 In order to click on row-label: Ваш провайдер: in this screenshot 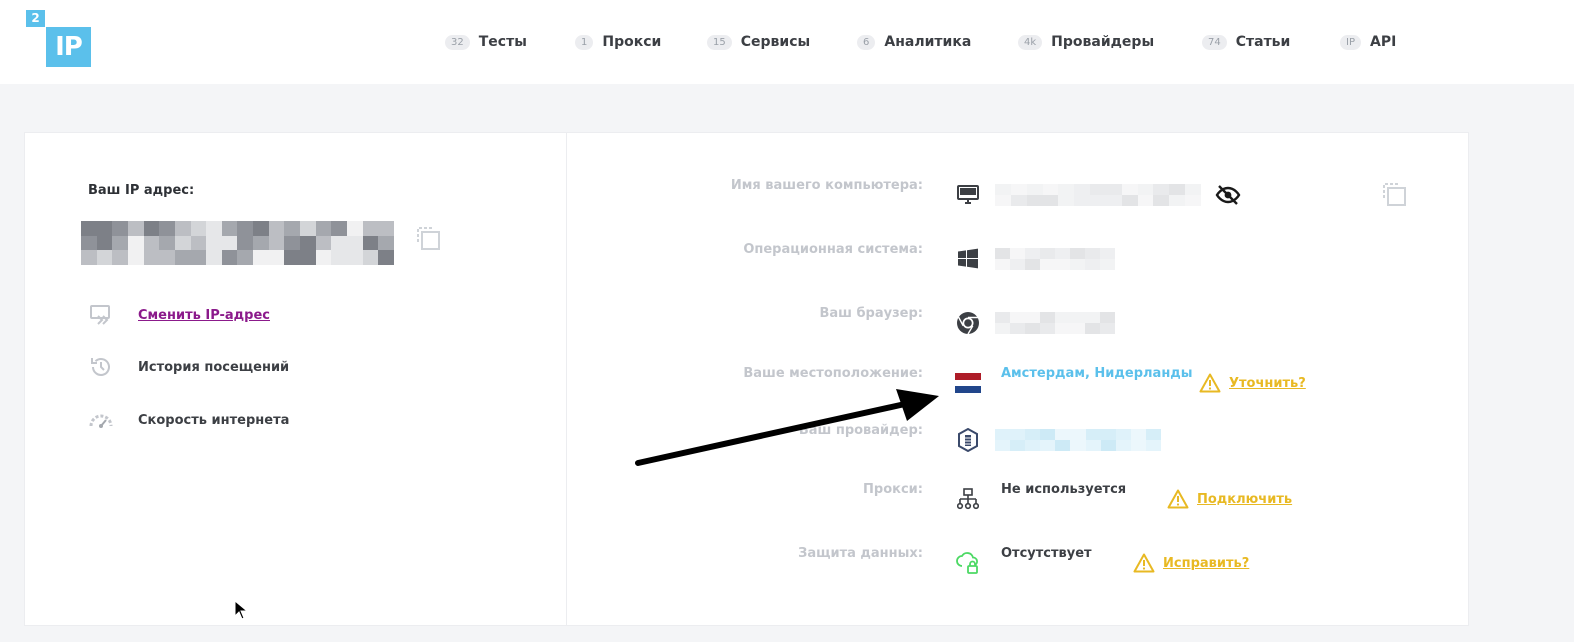, I will do `click(860, 430)`.